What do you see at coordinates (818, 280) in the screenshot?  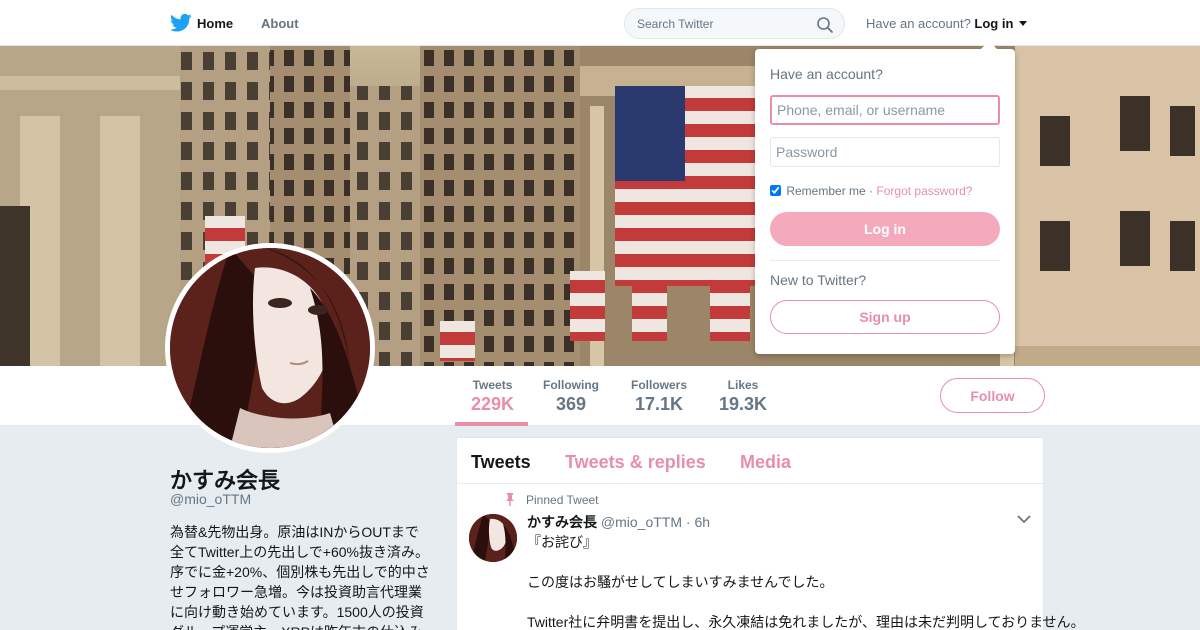 I see `new-to-twitter-text: New to Twitter?` at bounding box center [818, 280].